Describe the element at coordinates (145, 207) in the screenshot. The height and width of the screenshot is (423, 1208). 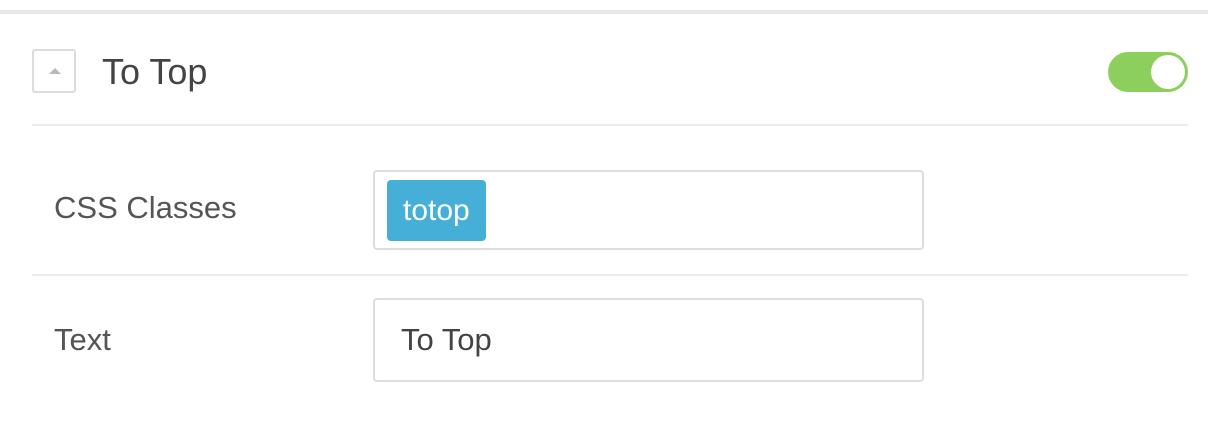
I see `css-classes-label: CSS Classes` at that location.